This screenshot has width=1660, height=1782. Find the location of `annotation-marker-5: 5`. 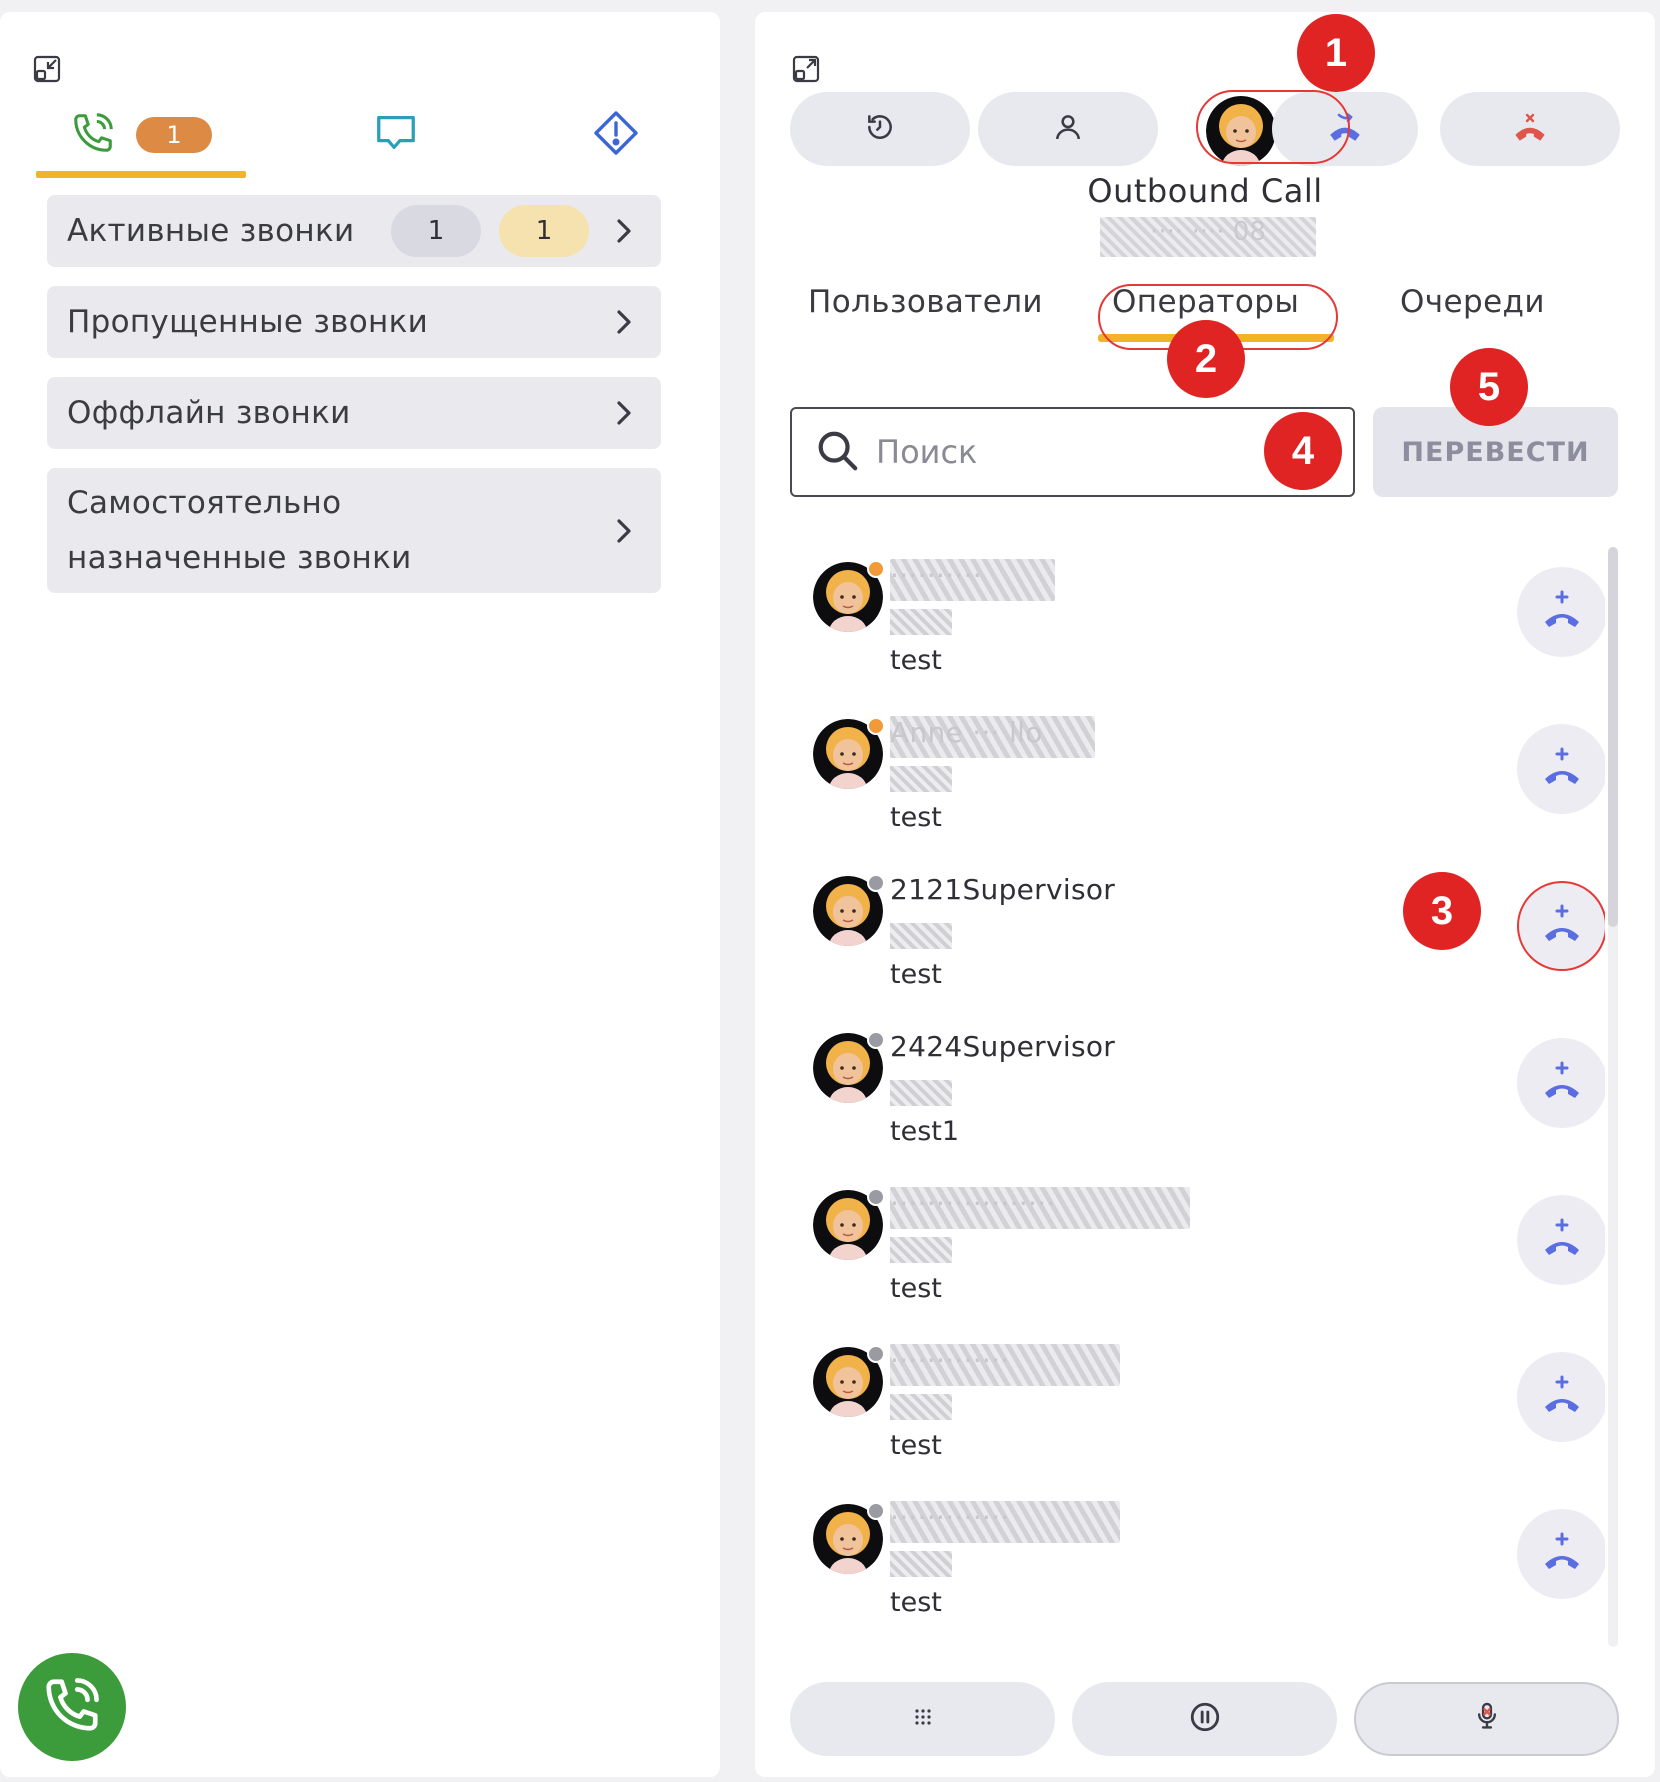

annotation-marker-5: 5 is located at coordinates (1489, 387).